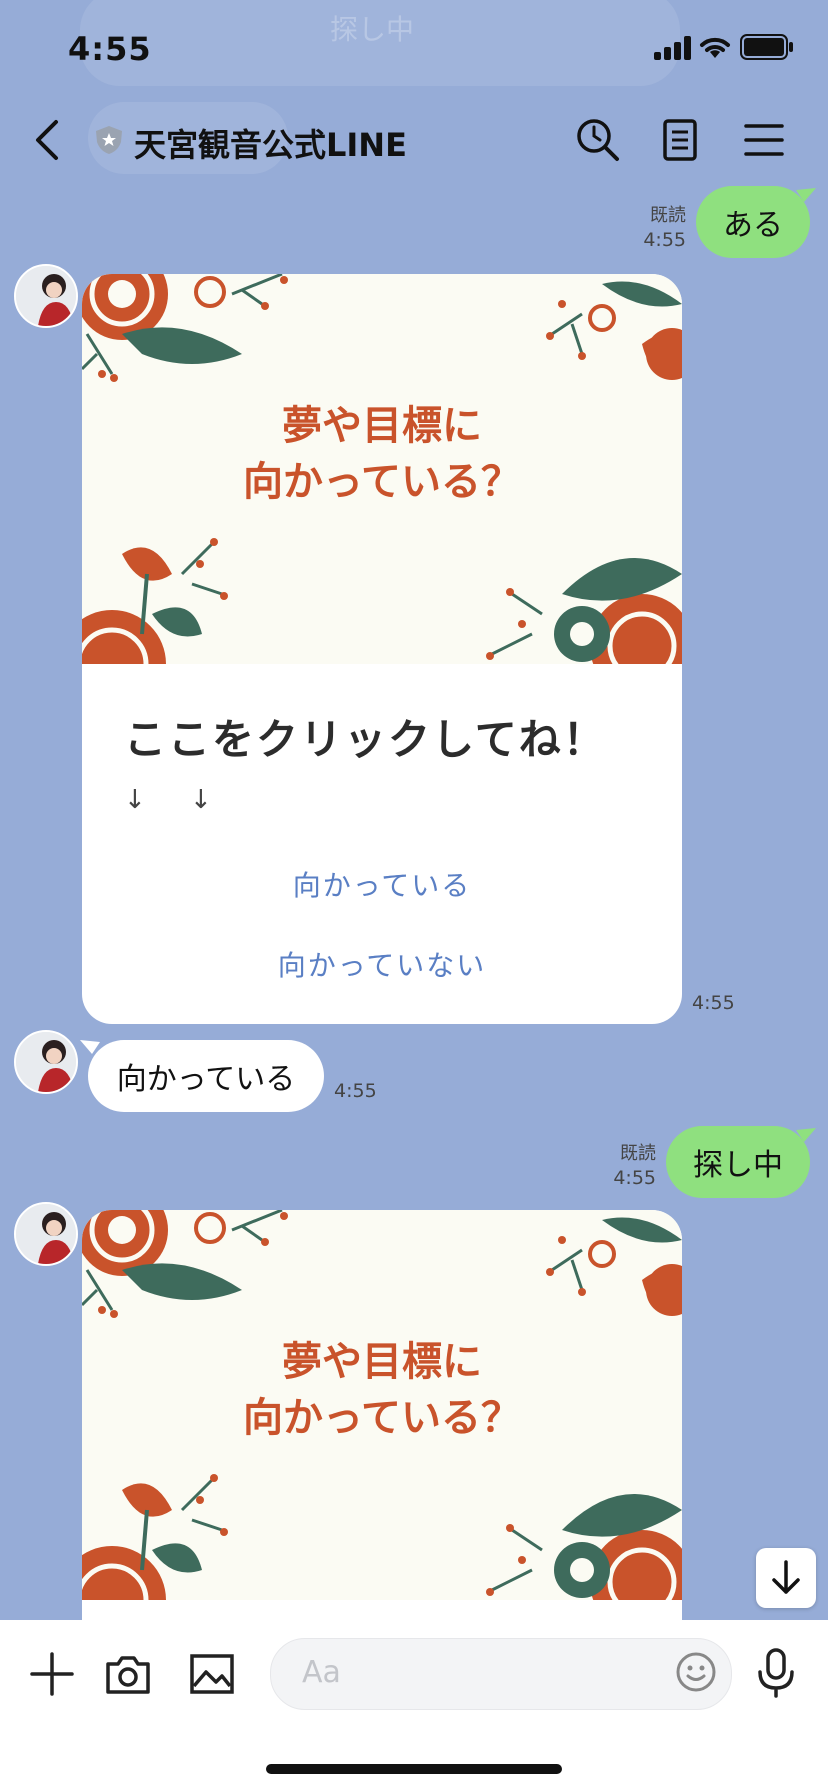  What do you see at coordinates (206, 1079) in the screenshot?
I see `message-text: 向かっている` at bounding box center [206, 1079].